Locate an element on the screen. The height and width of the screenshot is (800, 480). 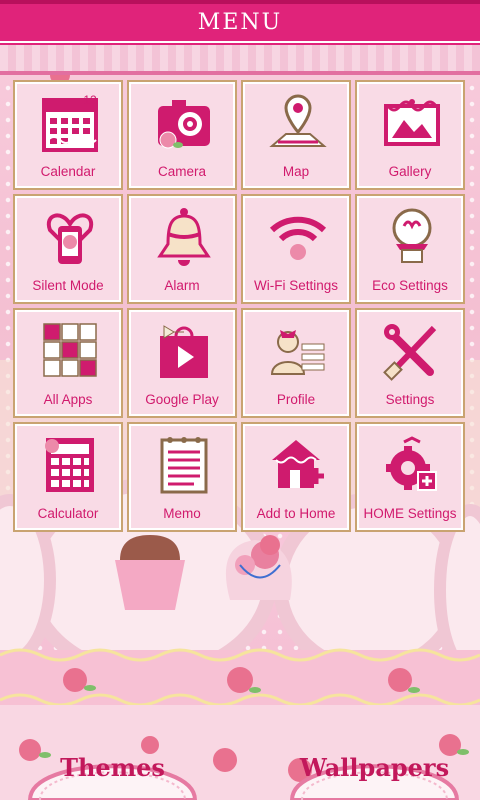
all-apps-grid-icon is located at coordinates (70, 350).